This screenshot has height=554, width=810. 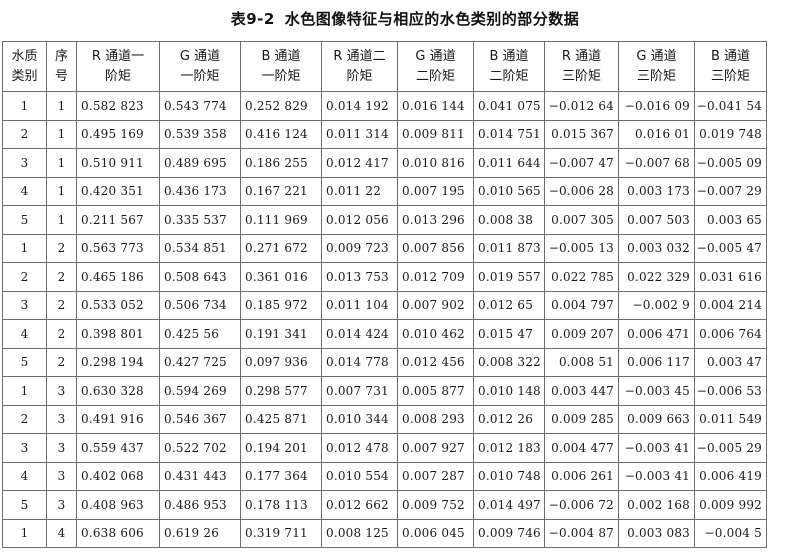 What do you see at coordinates (730, 476) in the screenshot?
I see `value-cell: 0.006 419` at bounding box center [730, 476].